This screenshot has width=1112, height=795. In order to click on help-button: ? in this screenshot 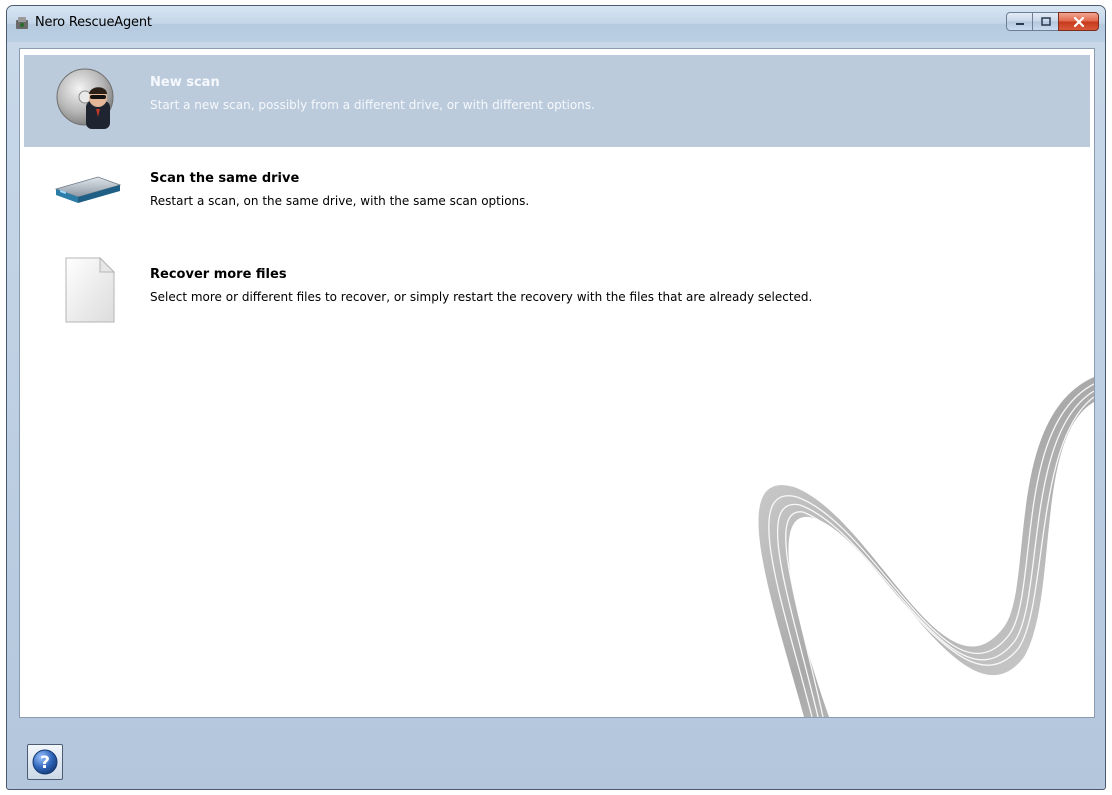, I will do `click(45, 762)`.